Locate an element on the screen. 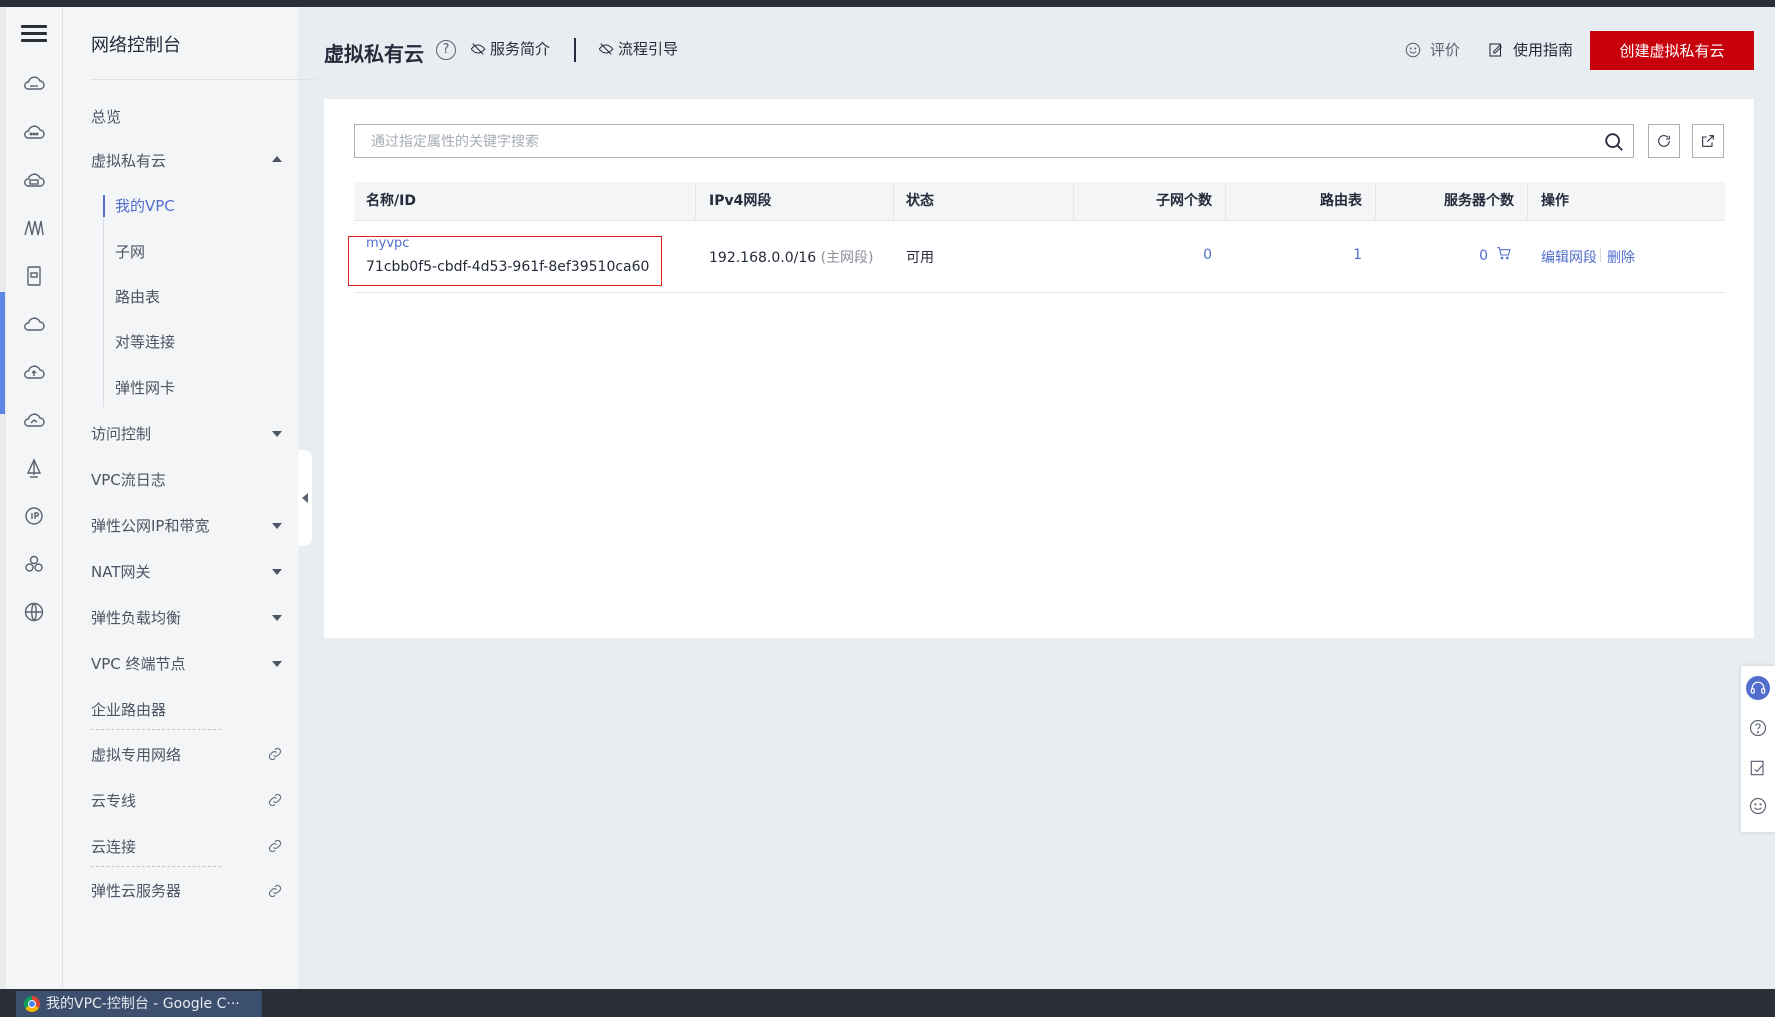 The width and height of the screenshot is (1775, 1017). search-input is located at coordinates (971, 142).